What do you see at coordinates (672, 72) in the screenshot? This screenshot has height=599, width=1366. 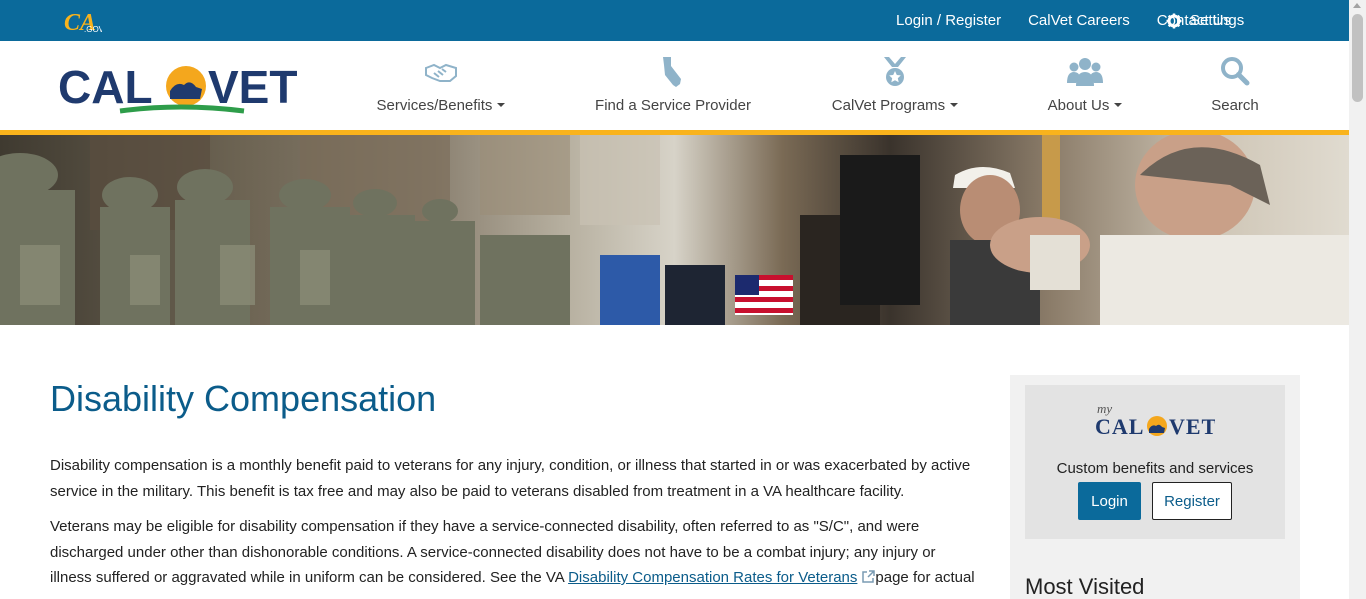 I see `california-map-icon` at bounding box center [672, 72].